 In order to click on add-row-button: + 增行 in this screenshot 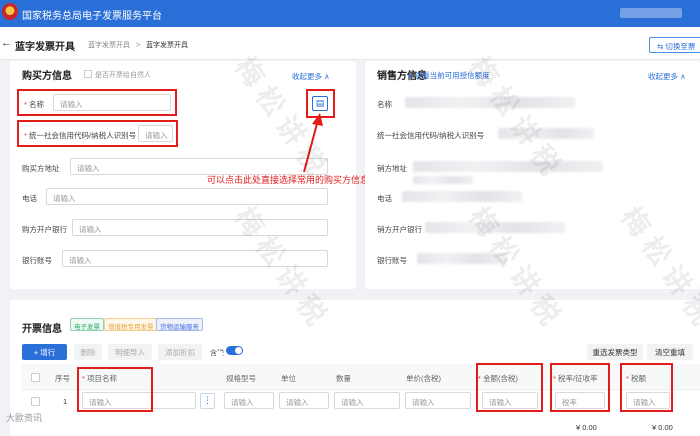, I will do `click(44, 352)`.